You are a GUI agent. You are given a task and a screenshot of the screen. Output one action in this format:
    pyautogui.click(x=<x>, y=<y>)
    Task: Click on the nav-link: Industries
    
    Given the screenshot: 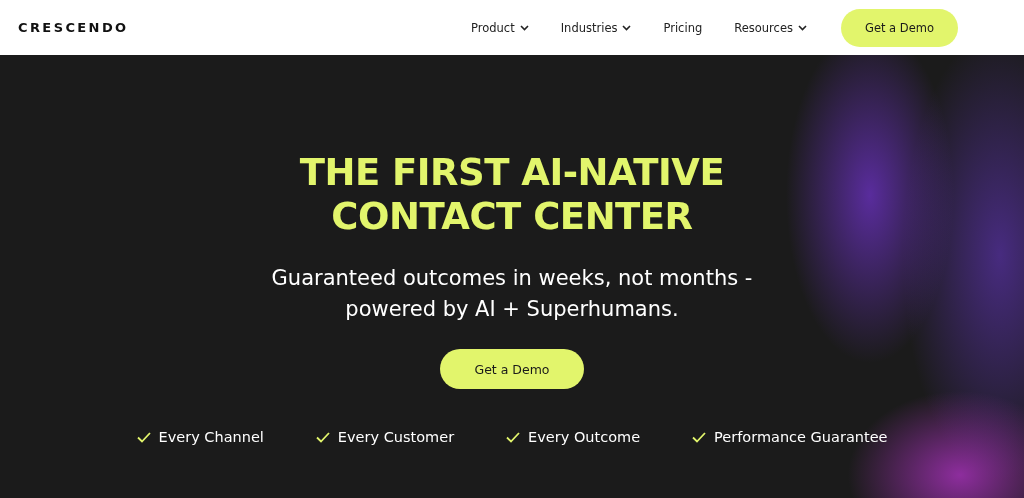 What is the action you would take?
    pyautogui.click(x=596, y=27)
    